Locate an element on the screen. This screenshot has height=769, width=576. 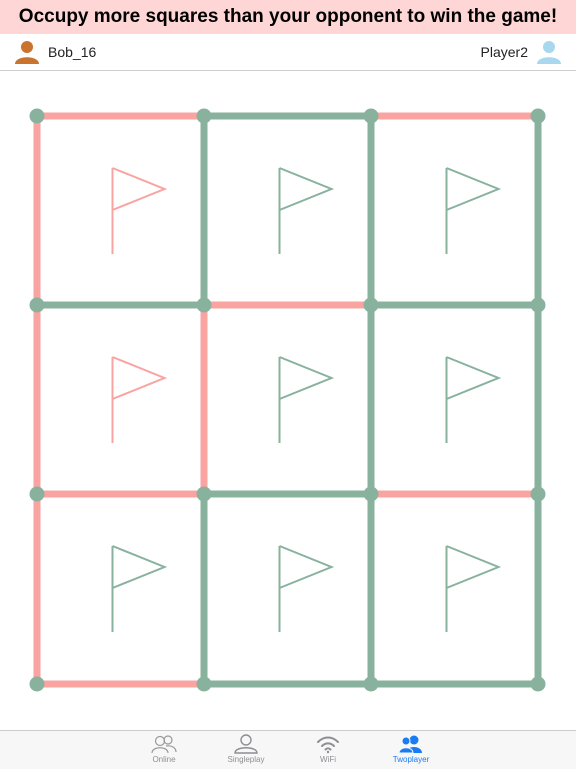
wifi-icon is located at coordinates (328, 745).